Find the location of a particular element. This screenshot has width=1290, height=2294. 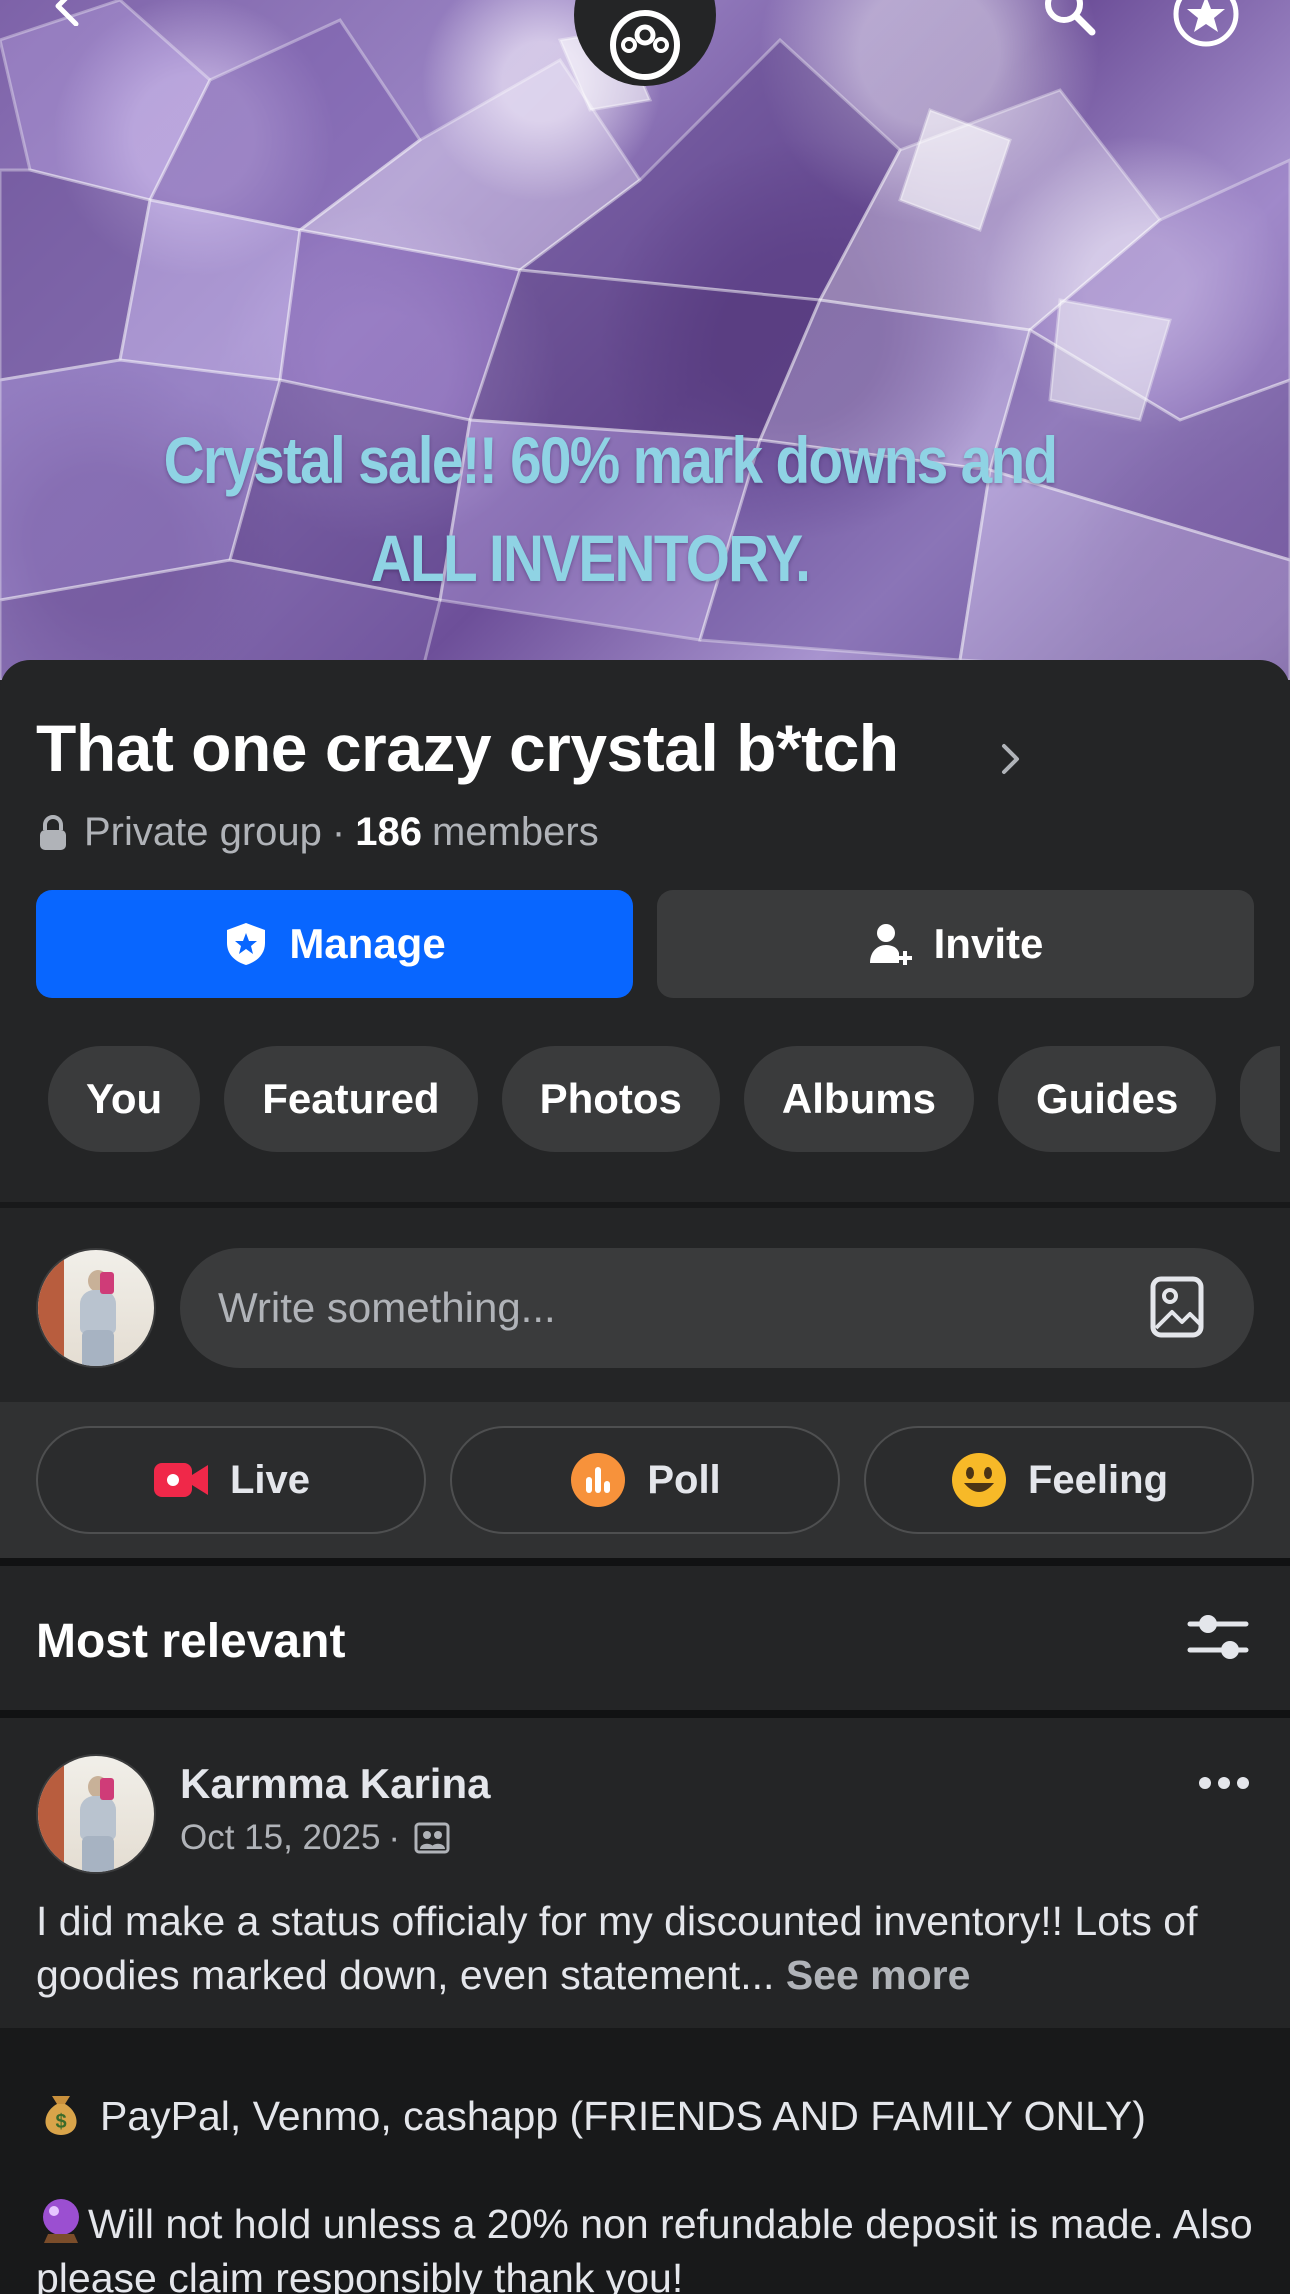

see-more-link: See more is located at coordinates (878, 1975).